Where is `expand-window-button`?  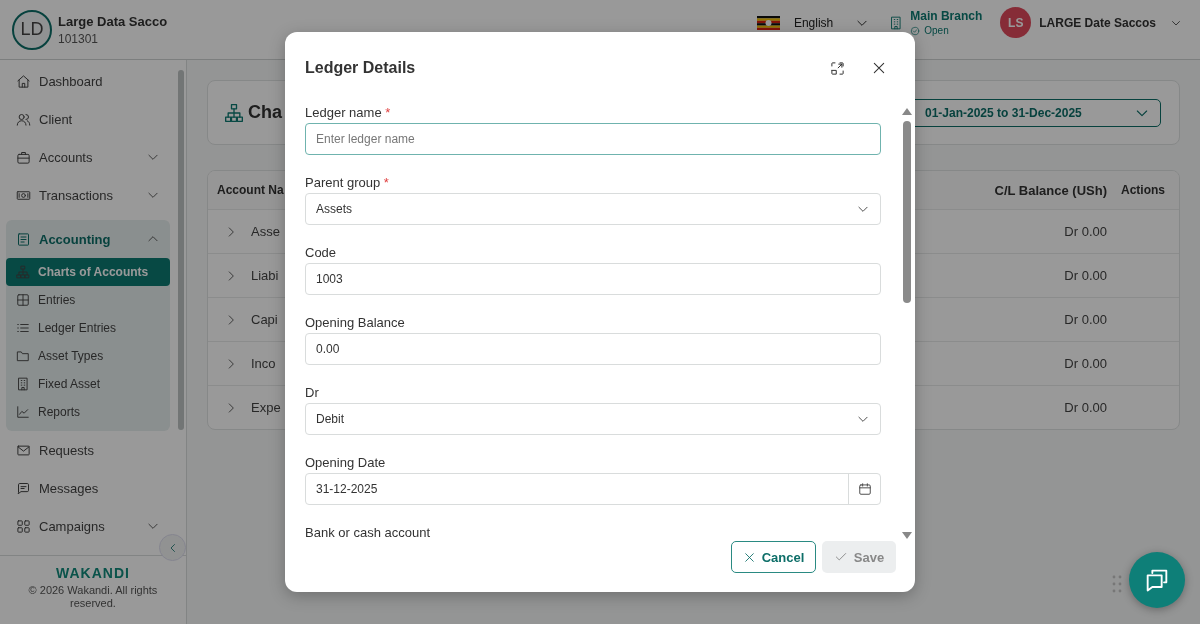
expand-window-button is located at coordinates (837, 68).